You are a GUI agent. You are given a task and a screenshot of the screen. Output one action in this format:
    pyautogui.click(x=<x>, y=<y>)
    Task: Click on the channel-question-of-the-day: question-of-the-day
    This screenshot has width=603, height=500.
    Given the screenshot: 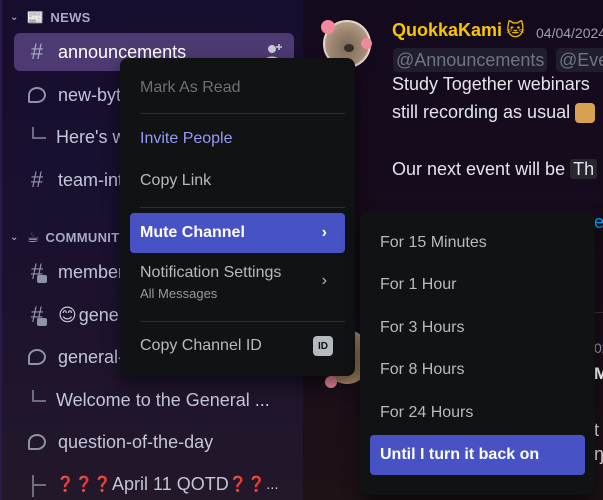 What is the action you would take?
    pyautogui.click(x=154, y=442)
    